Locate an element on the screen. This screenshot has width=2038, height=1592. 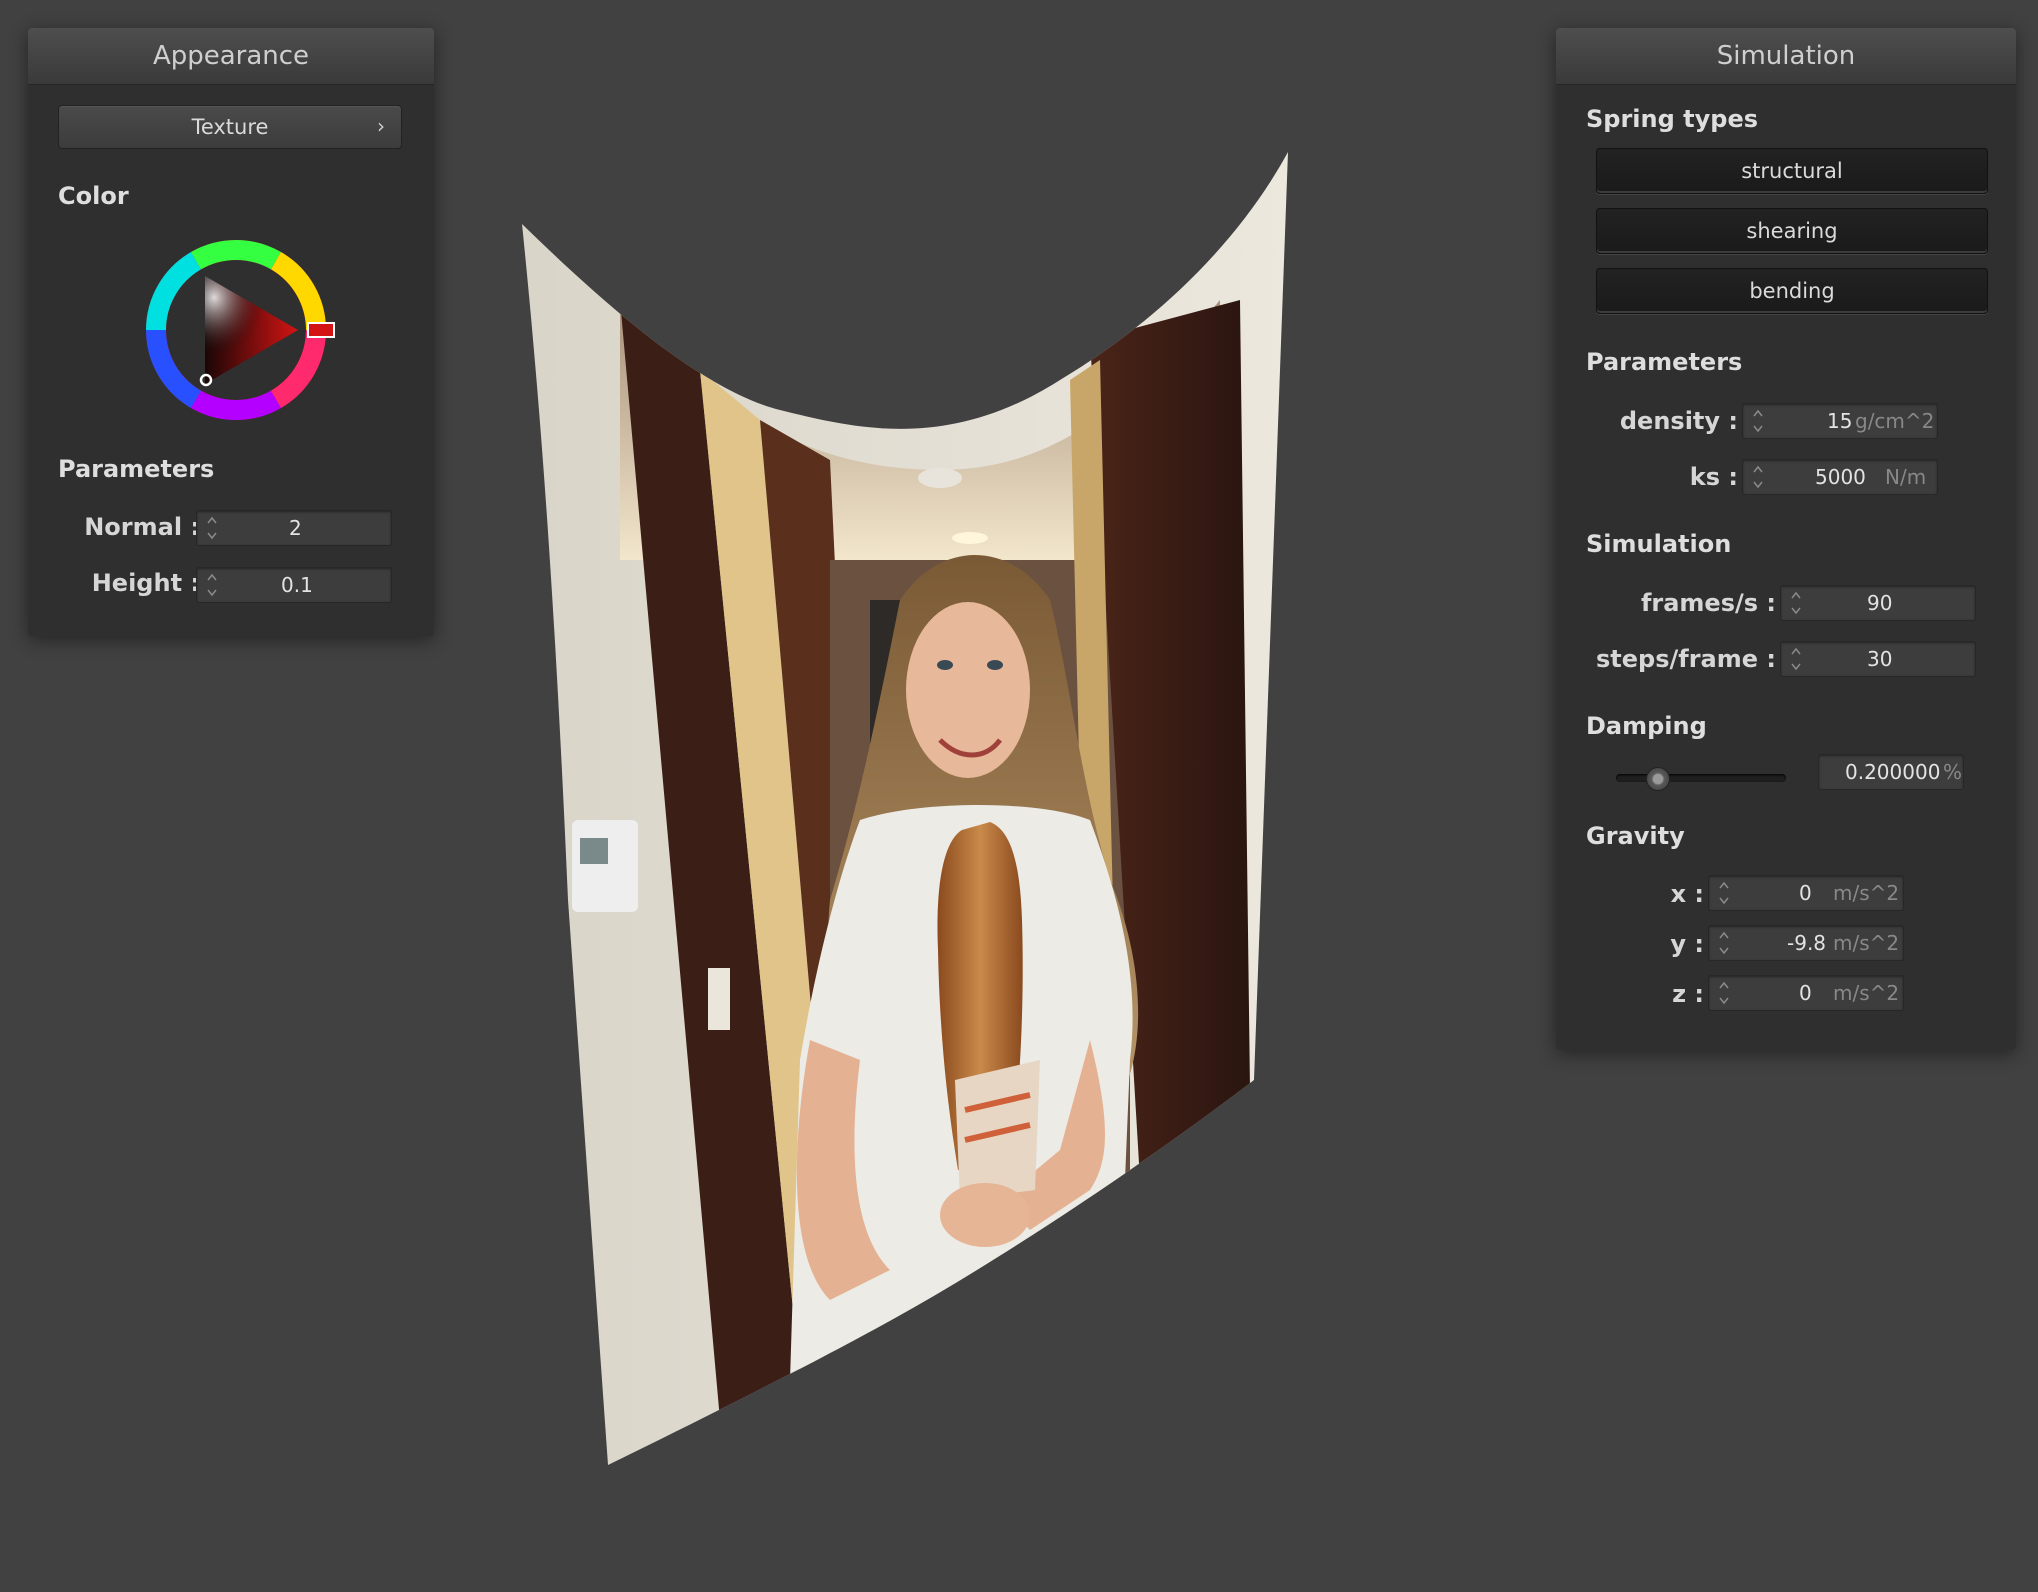
ks-label: ks : is located at coordinates (1713, 477).